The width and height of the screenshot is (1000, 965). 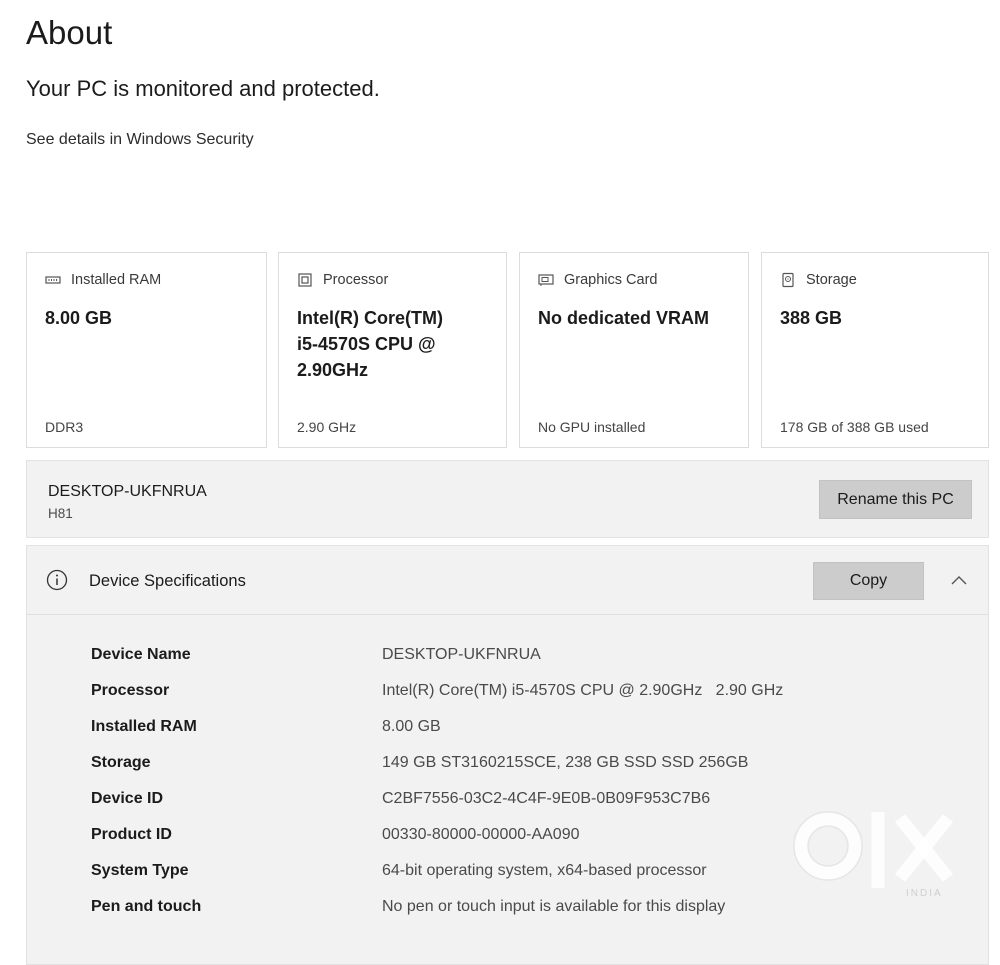 I want to click on graphics-card-icon, so click(x=546, y=280).